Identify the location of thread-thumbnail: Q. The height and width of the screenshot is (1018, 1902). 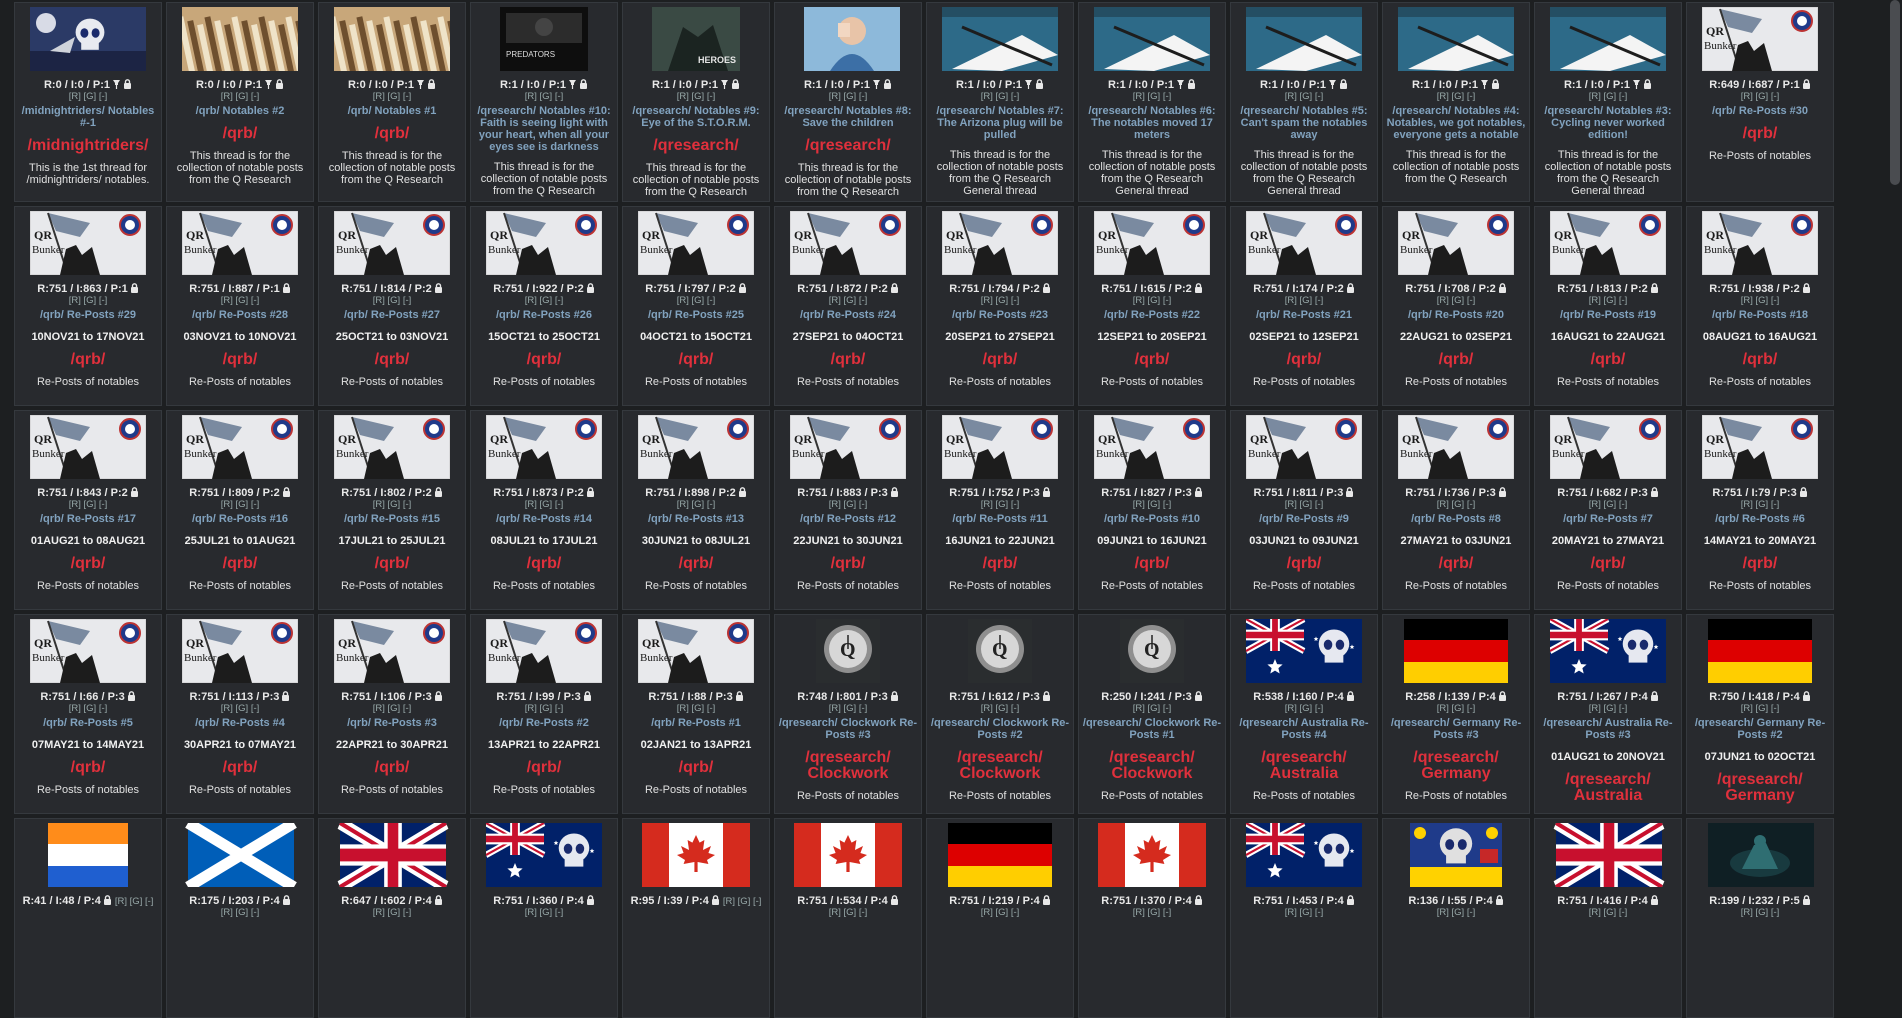
(1152, 653).